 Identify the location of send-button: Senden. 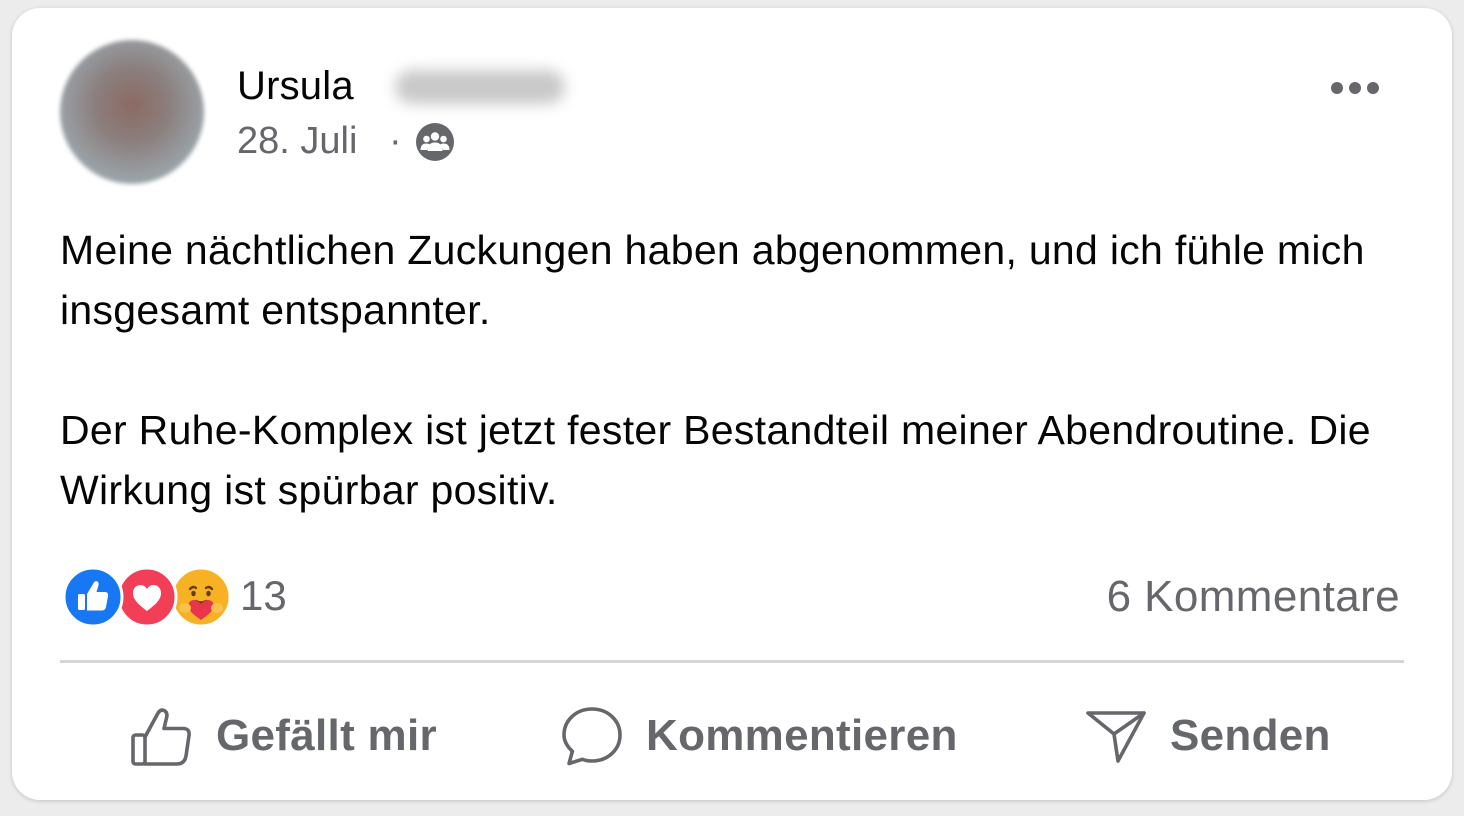
(1207, 736).